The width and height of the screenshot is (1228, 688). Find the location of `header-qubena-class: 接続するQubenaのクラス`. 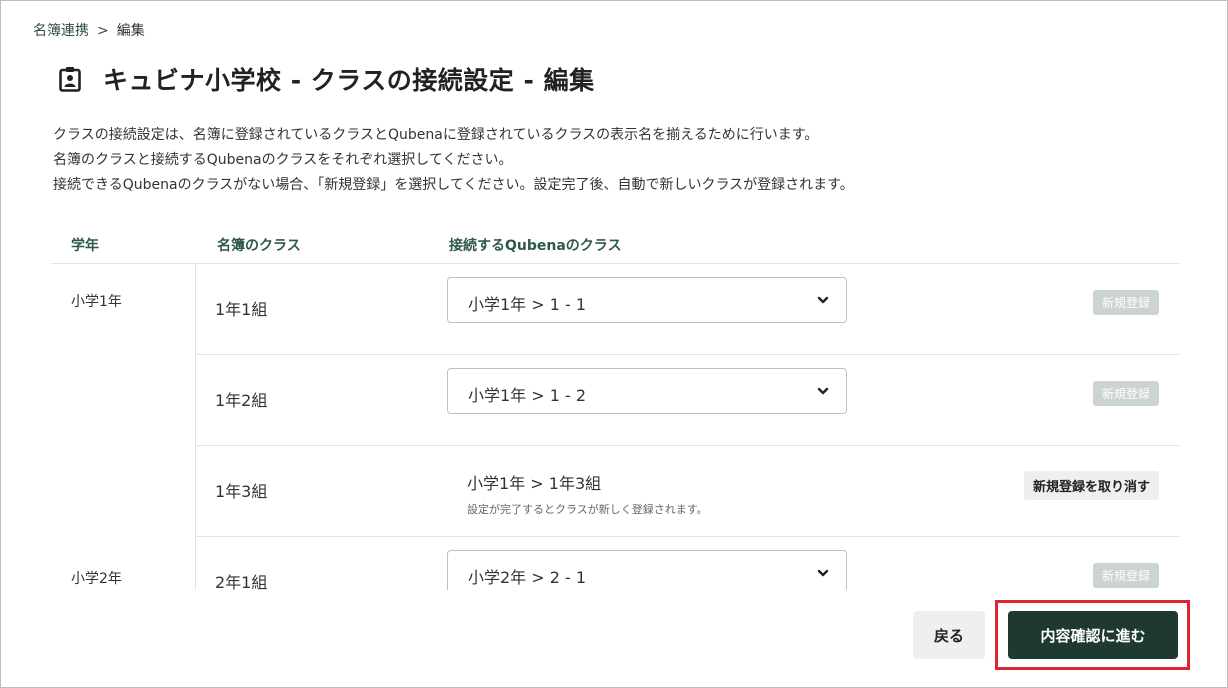

header-qubena-class: 接続するQubenaのクラス is located at coordinates (535, 246).